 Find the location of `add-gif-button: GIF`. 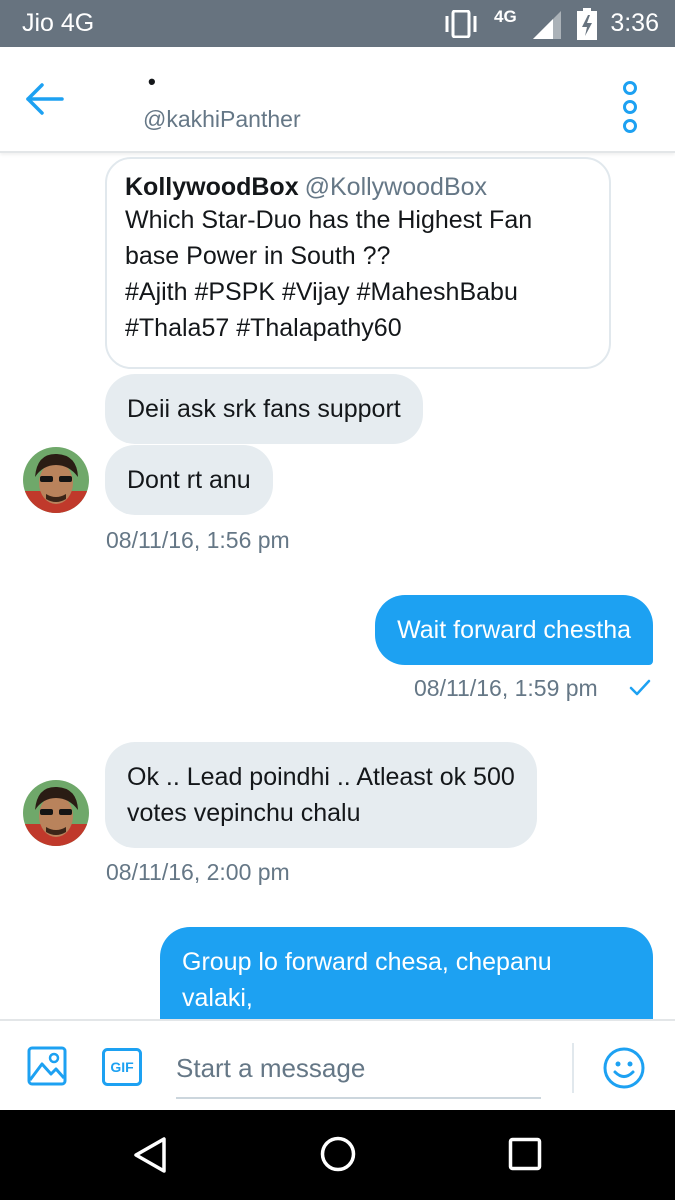

add-gif-button: GIF is located at coordinates (122, 1067).